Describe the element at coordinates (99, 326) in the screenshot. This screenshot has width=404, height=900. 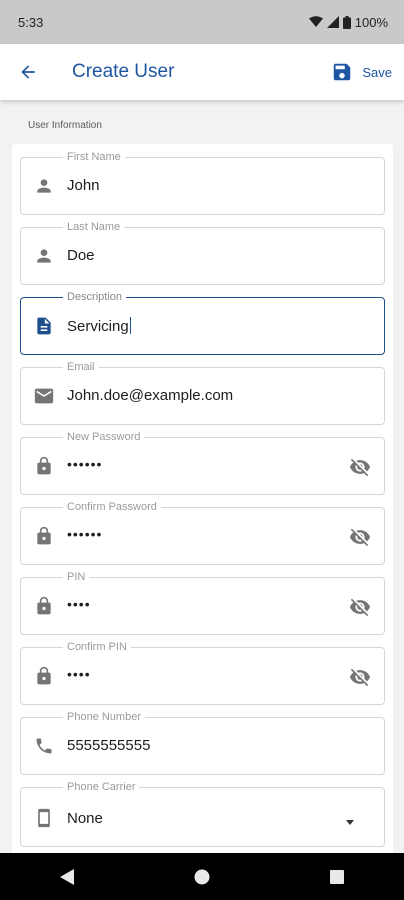
I see `description-value: Servicing` at that location.